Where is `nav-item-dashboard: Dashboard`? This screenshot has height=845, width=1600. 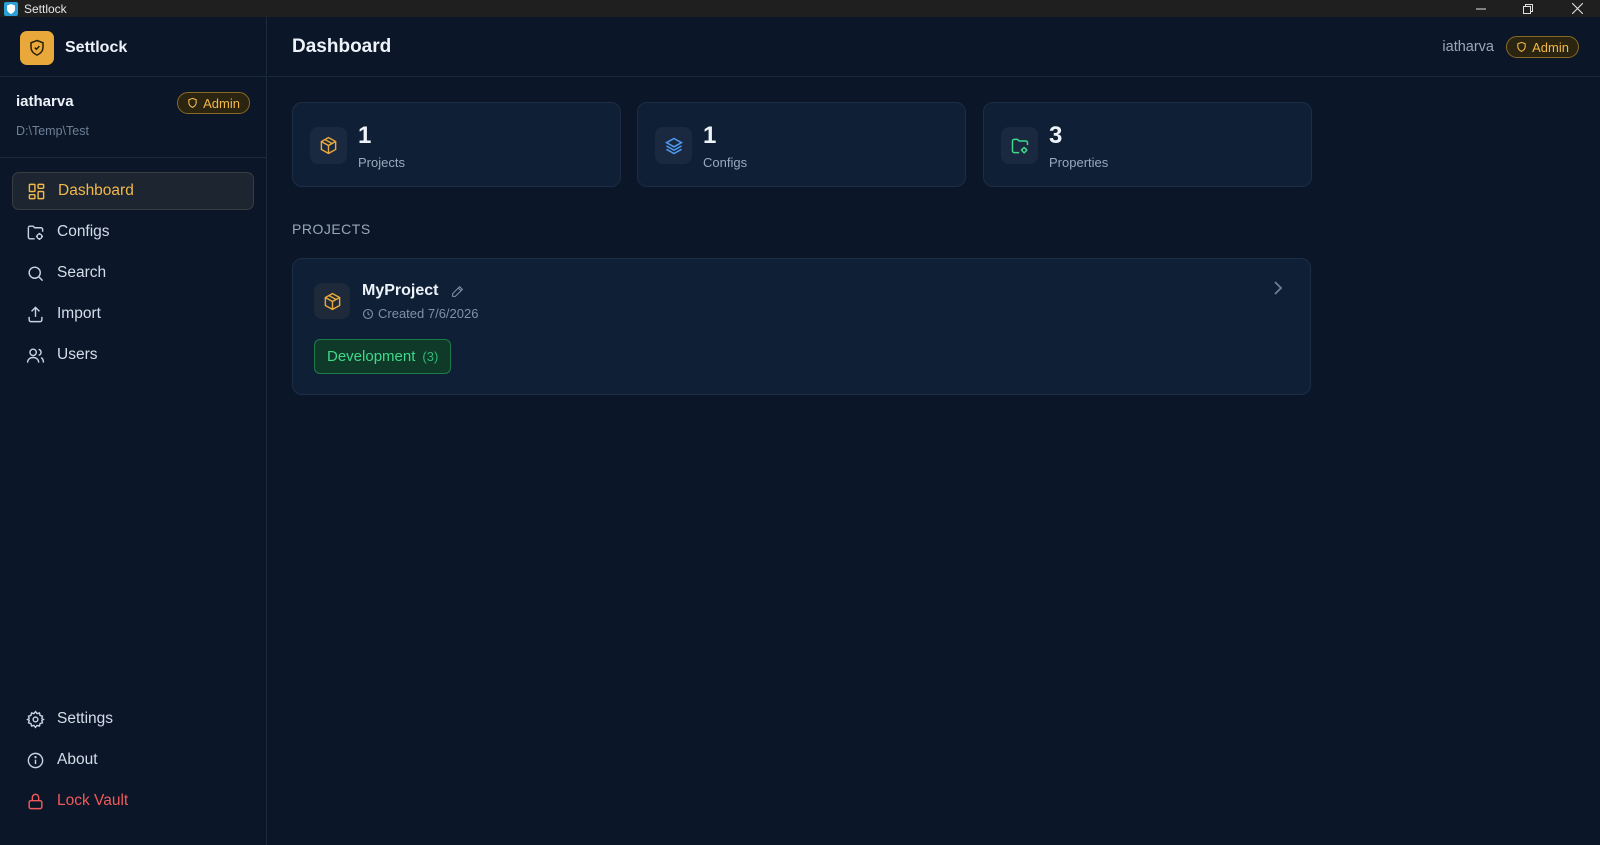
nav-item-dashboard: Dashboard is located at coordinates (133, 191).